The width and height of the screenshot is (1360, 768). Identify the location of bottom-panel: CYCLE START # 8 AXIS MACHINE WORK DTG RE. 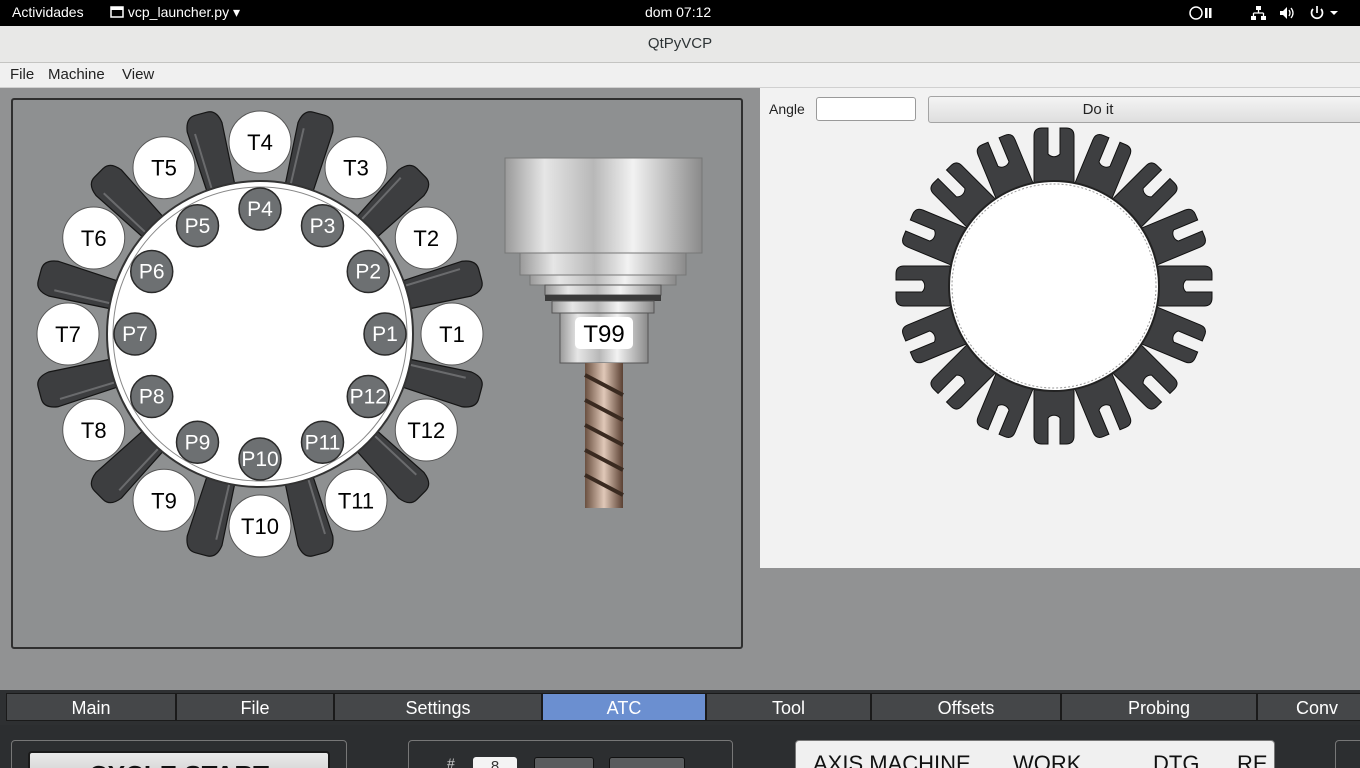
(680, 746).